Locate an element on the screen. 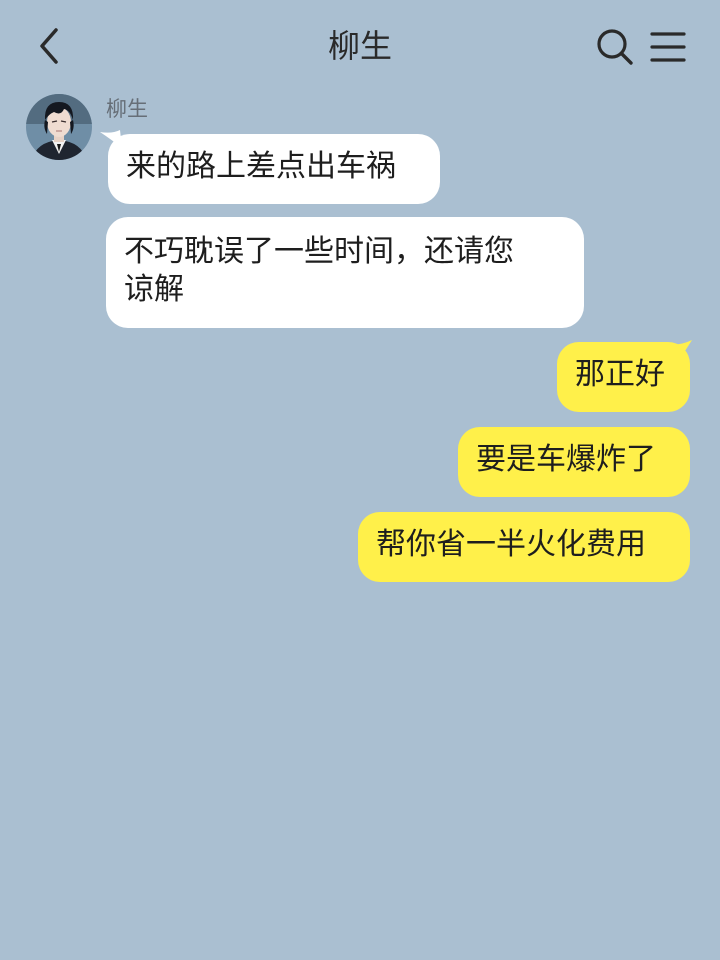 The height and width of the screenshot is (960, 720). hamburger-menu-icon is located at coordinates (668, 47).